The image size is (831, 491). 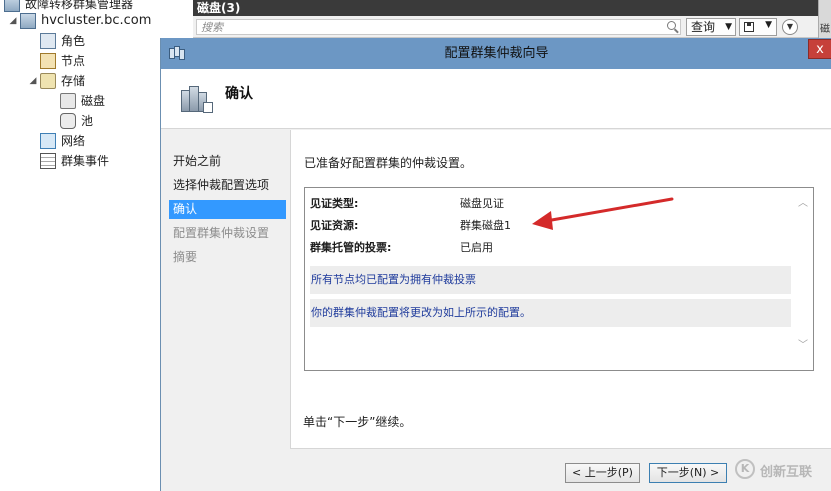 What do you see at coordinates (496, 99) in the screenshot?
I see `wizard-header: 确认` at bounding box center [496, 99].